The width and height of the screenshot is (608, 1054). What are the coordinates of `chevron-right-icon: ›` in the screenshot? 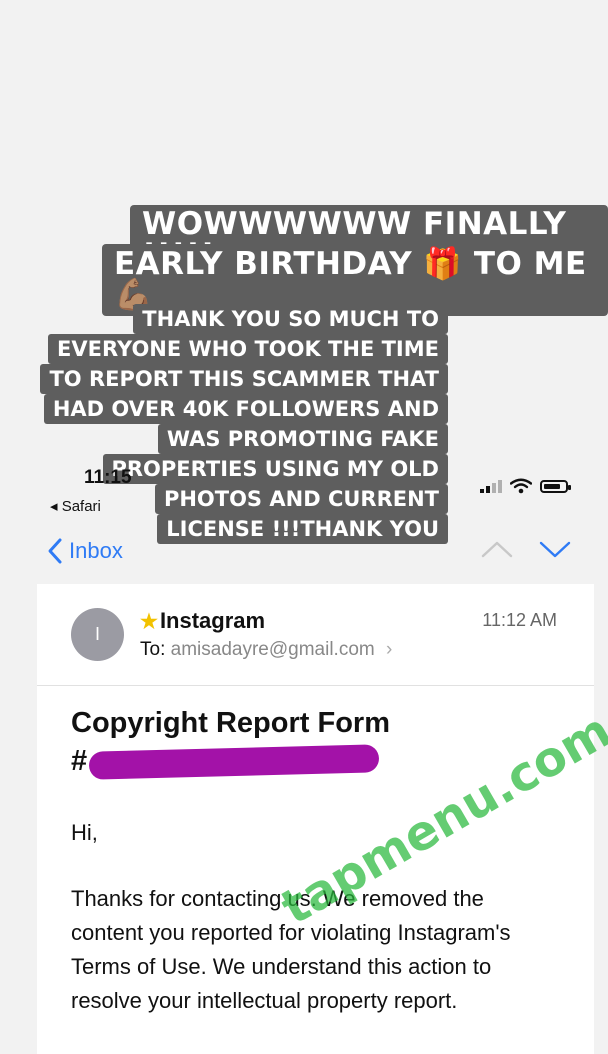 It's located at (389, 649).